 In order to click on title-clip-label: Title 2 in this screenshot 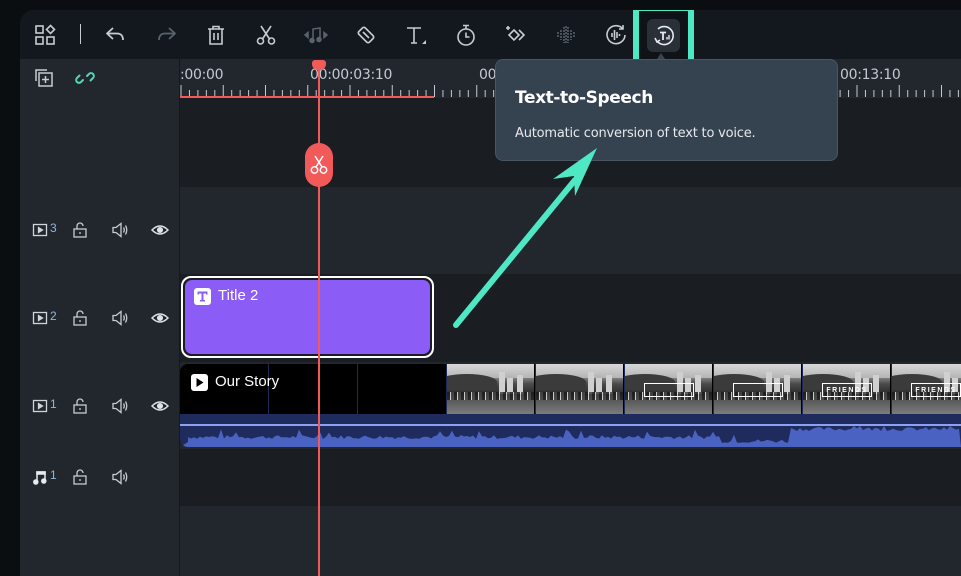, I will do `click(238, 295)`.